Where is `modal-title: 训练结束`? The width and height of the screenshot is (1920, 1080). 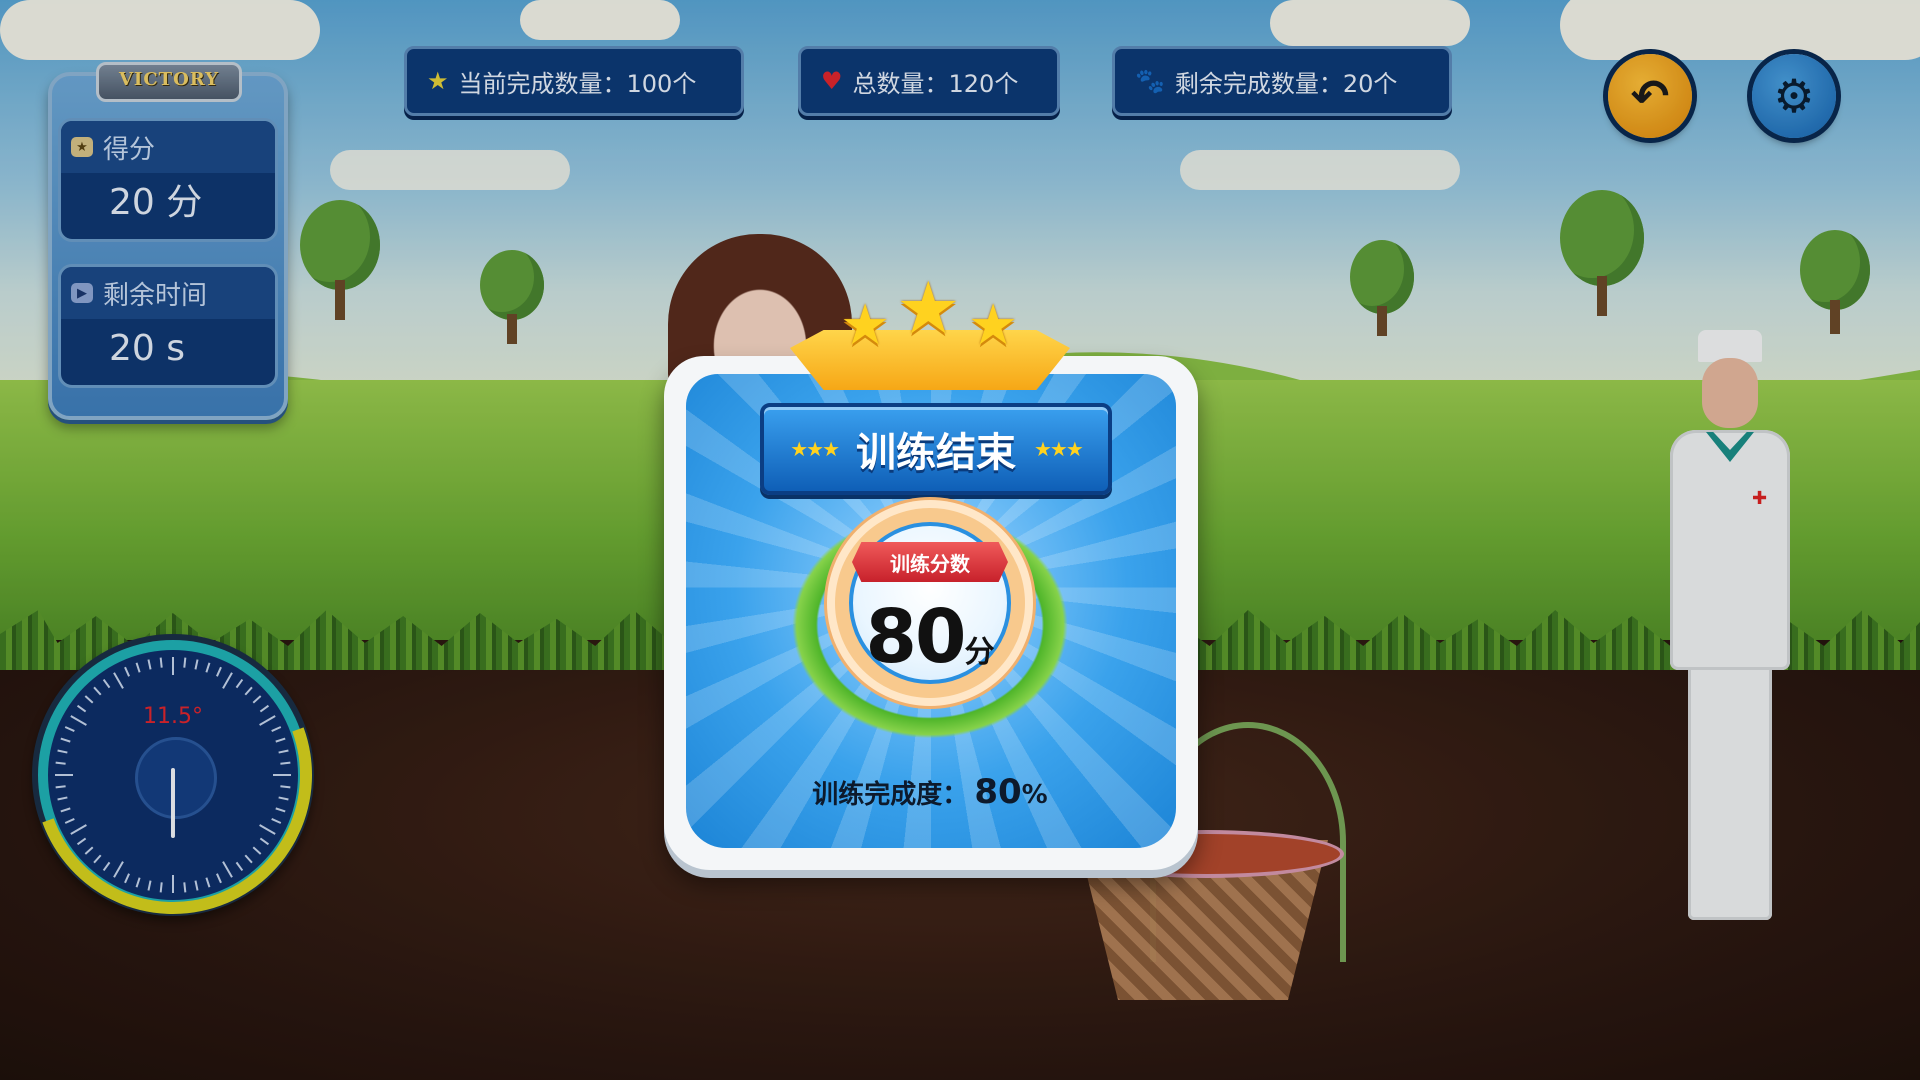 modal-title: 训练结束 is located at coordinates (936, 453).